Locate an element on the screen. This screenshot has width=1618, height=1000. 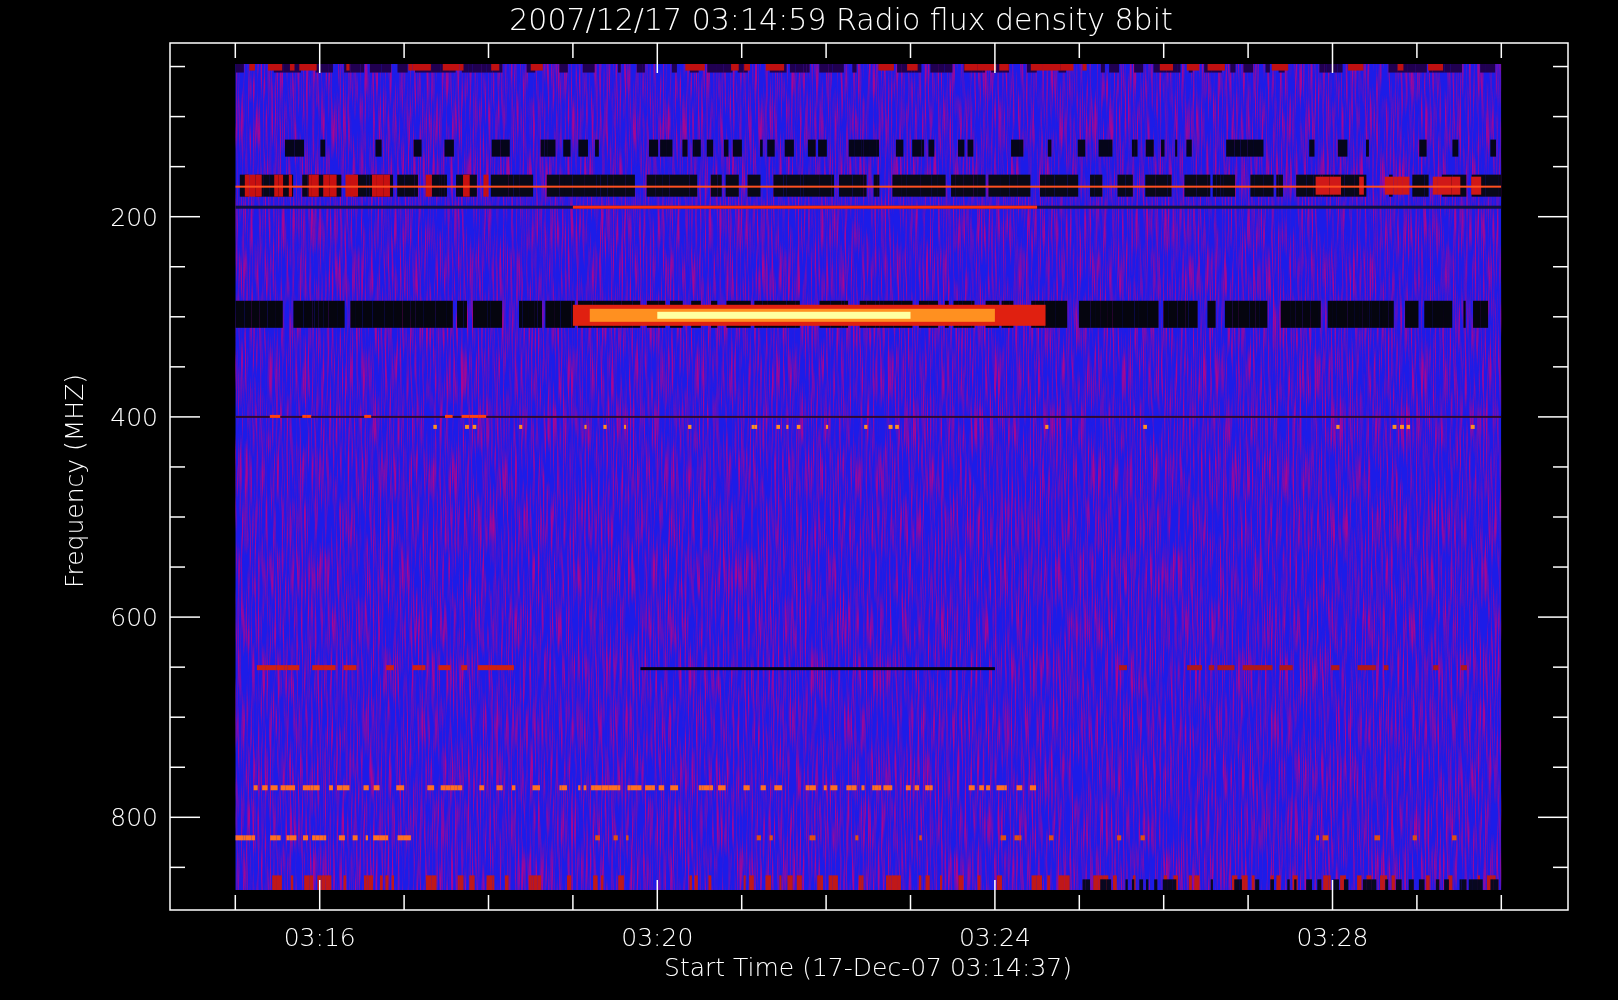
axis-label: Frequency (MHZ) is located at coordinates (74, 481).